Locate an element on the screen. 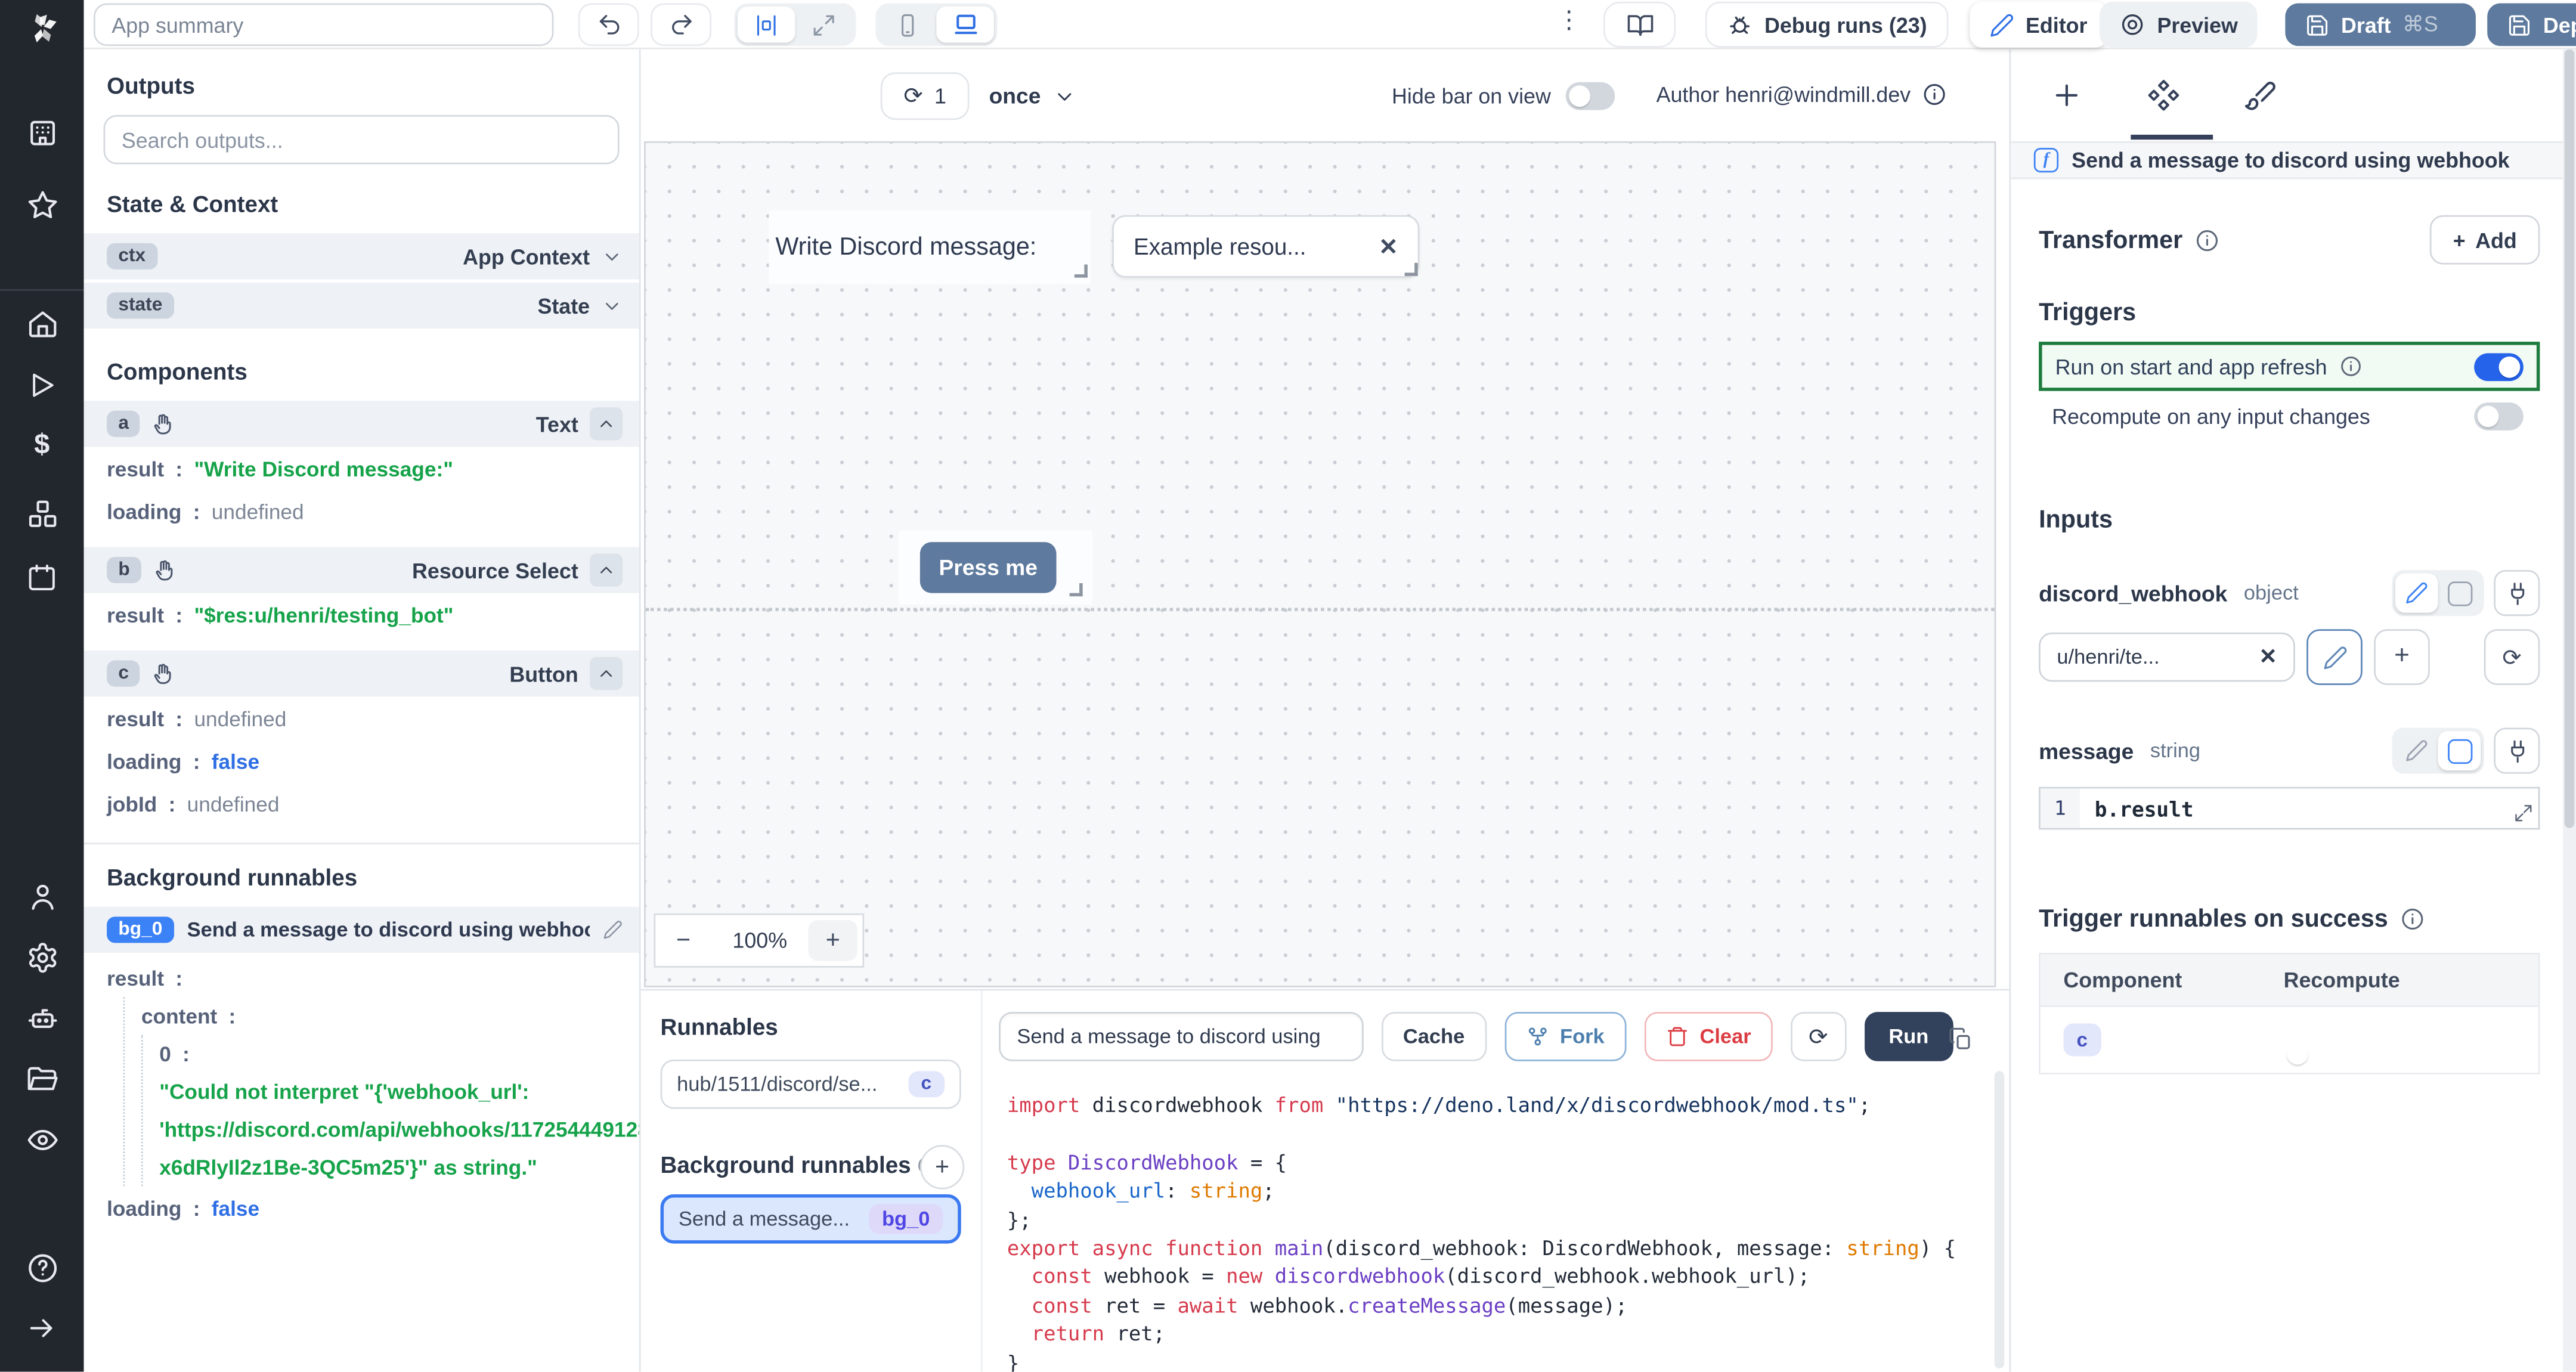 This screenshot has width=2576, height=1372. script-title-input: Send a message to discord using is located at coordinates (1182, 1036).